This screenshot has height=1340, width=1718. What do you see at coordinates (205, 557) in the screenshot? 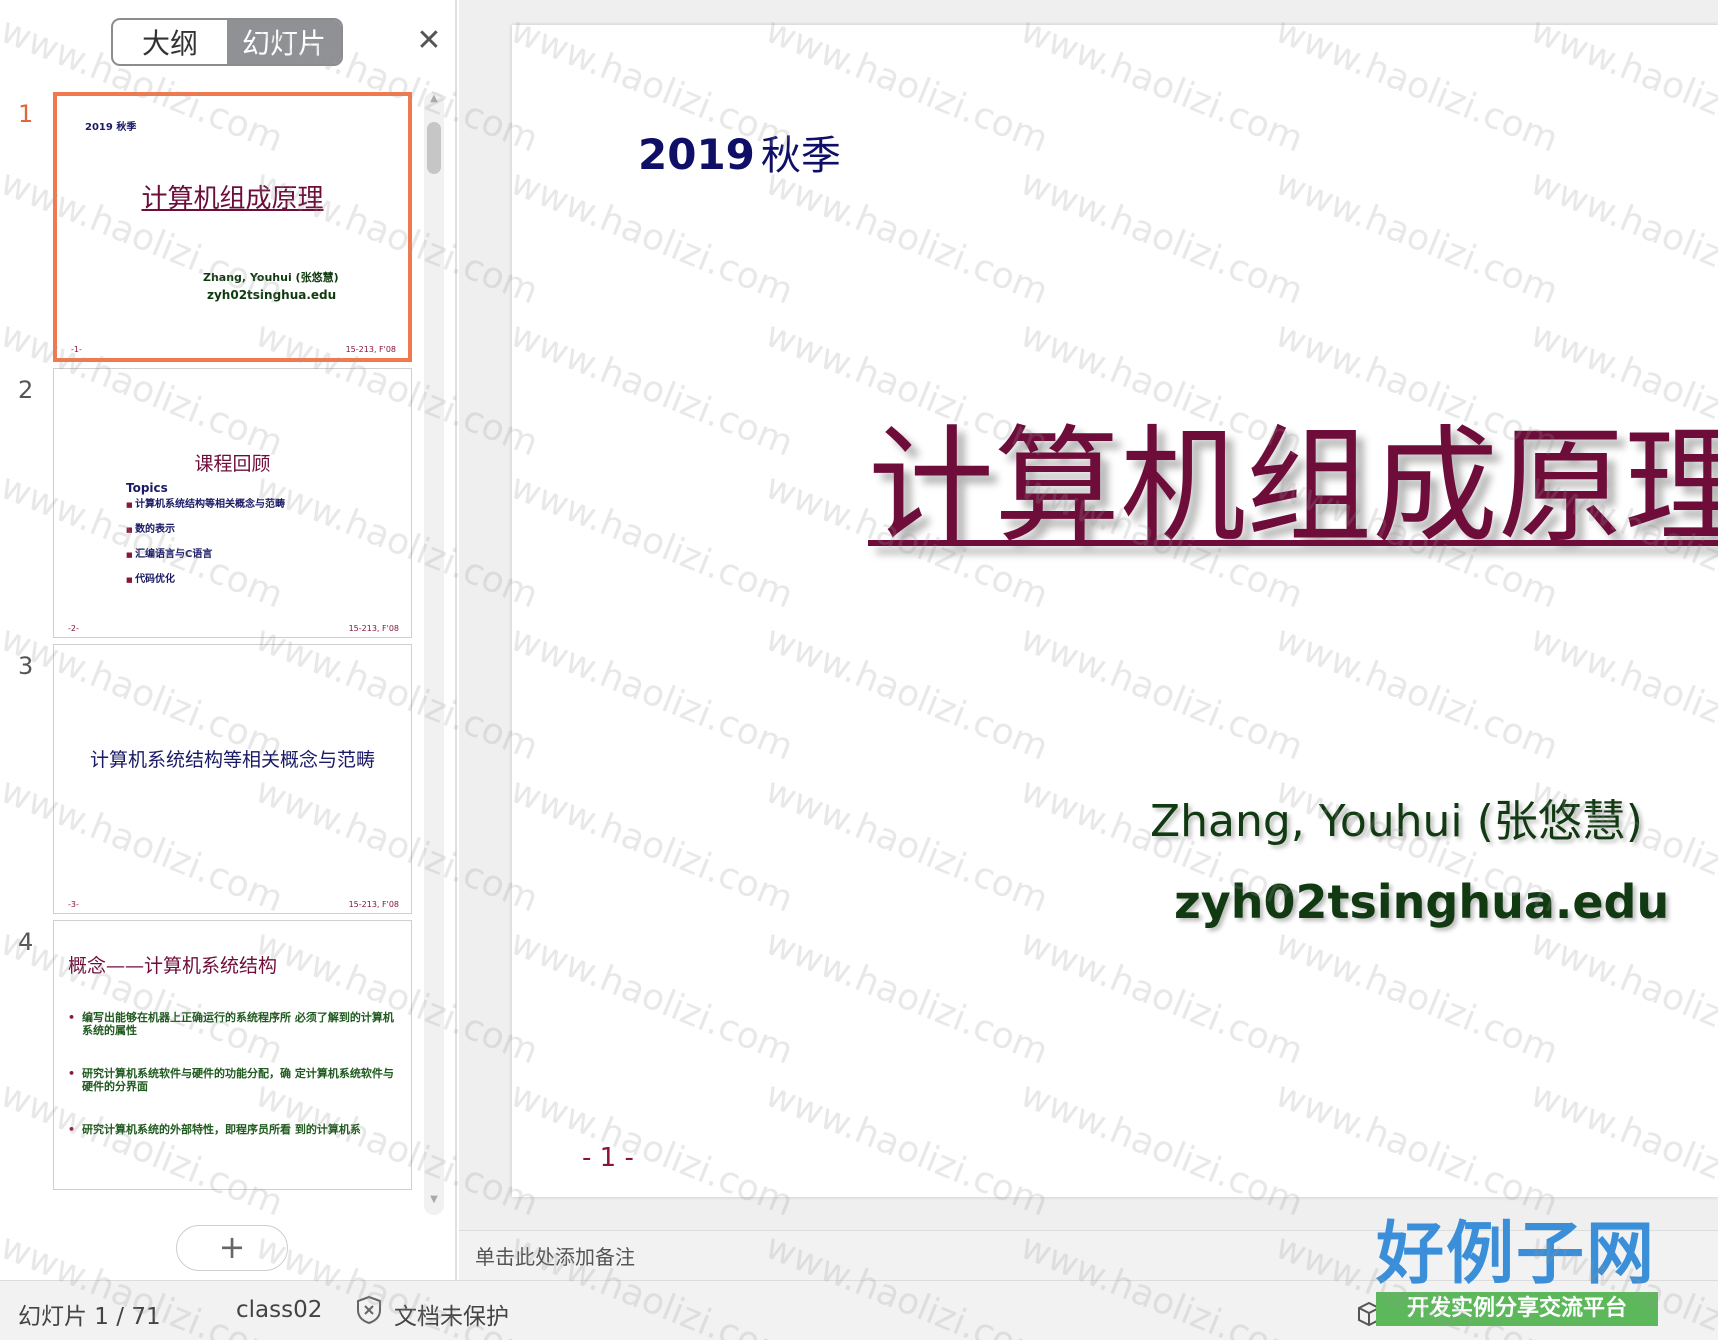
I see `list-item: 汇编语言与C语言` at bounding box center [205, 557].